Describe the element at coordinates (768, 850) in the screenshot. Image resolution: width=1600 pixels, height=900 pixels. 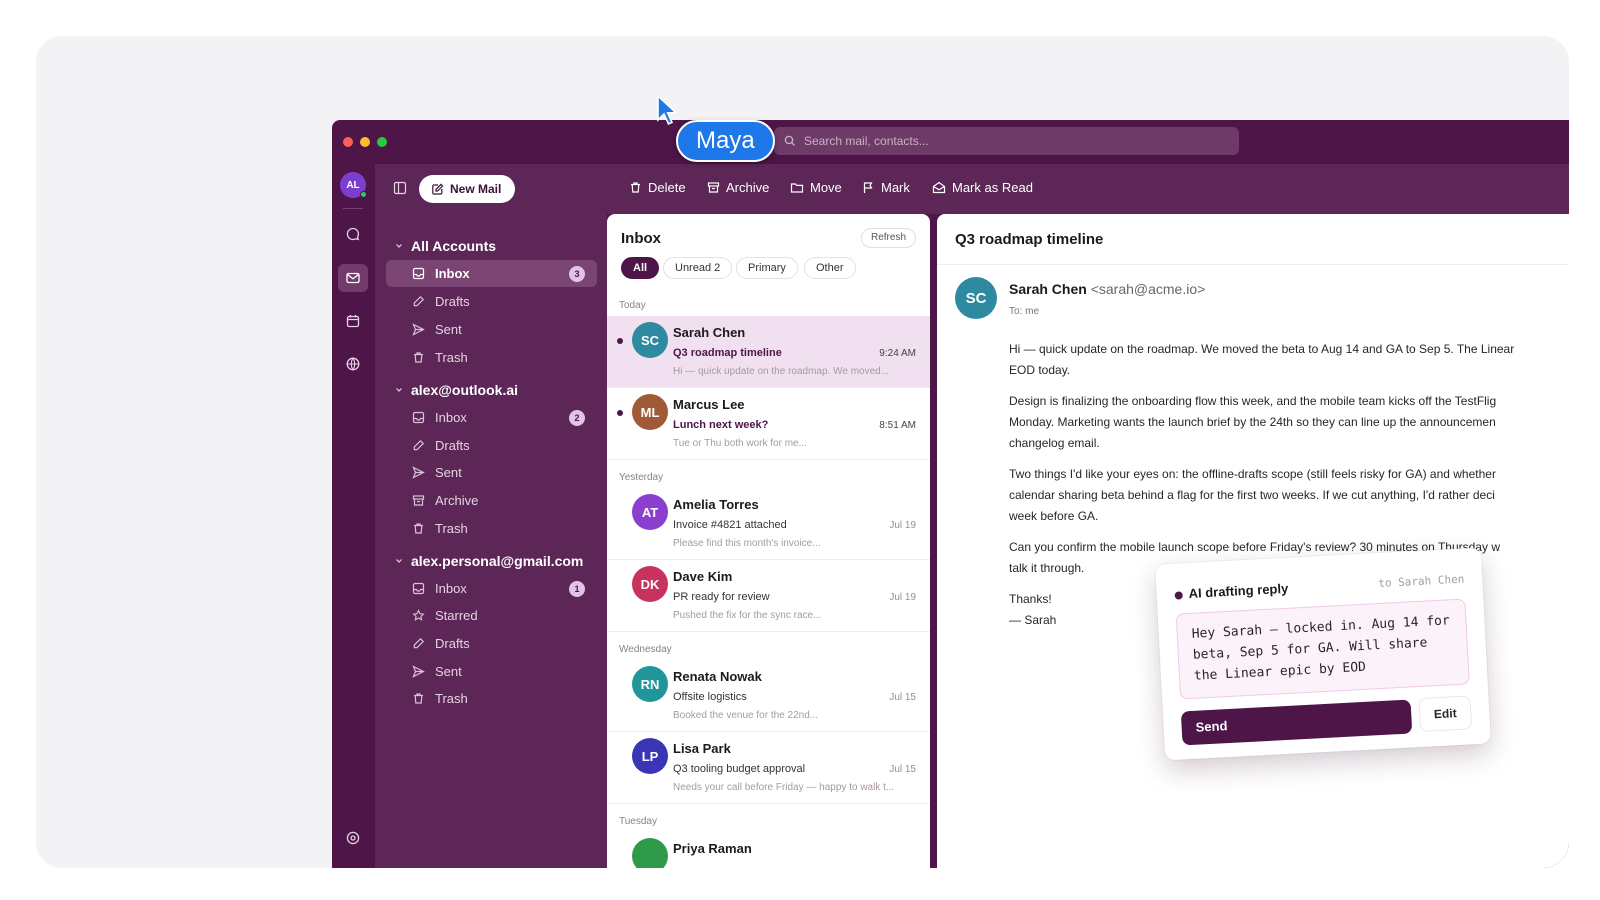
I see `message-row-priya: Priya Raman` at that location.